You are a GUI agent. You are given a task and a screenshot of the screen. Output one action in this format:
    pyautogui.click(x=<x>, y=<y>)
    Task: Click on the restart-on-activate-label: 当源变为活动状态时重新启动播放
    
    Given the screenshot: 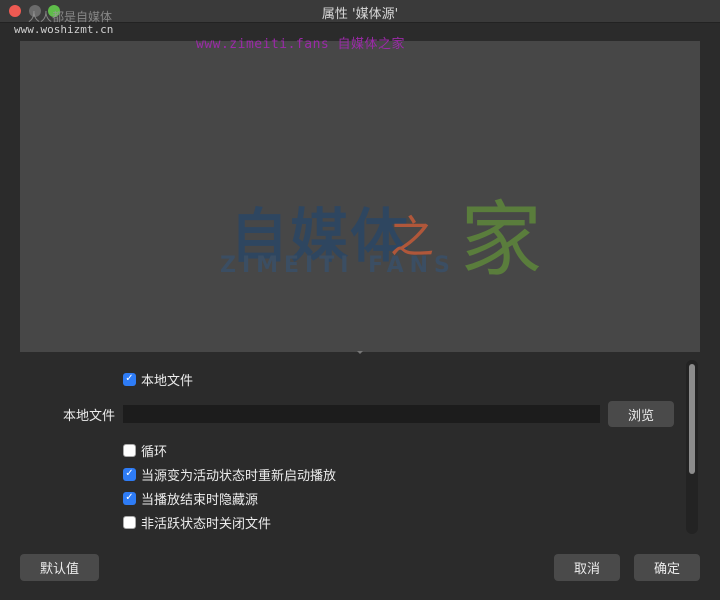 What is the action you would take?
    pyautogui.click(x=239, y=476)
    